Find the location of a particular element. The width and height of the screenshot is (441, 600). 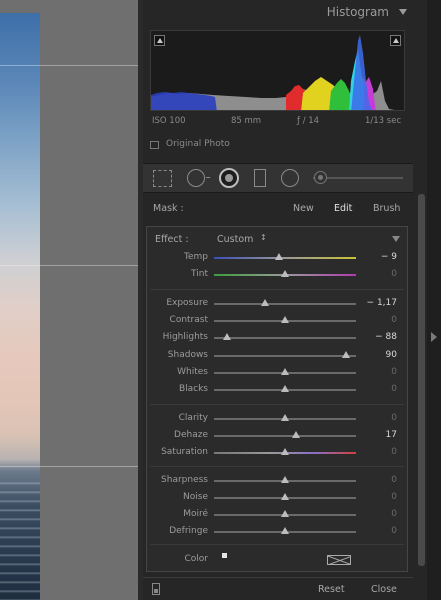

highlight-clipping-toggle is located at coordinates (395, 40).